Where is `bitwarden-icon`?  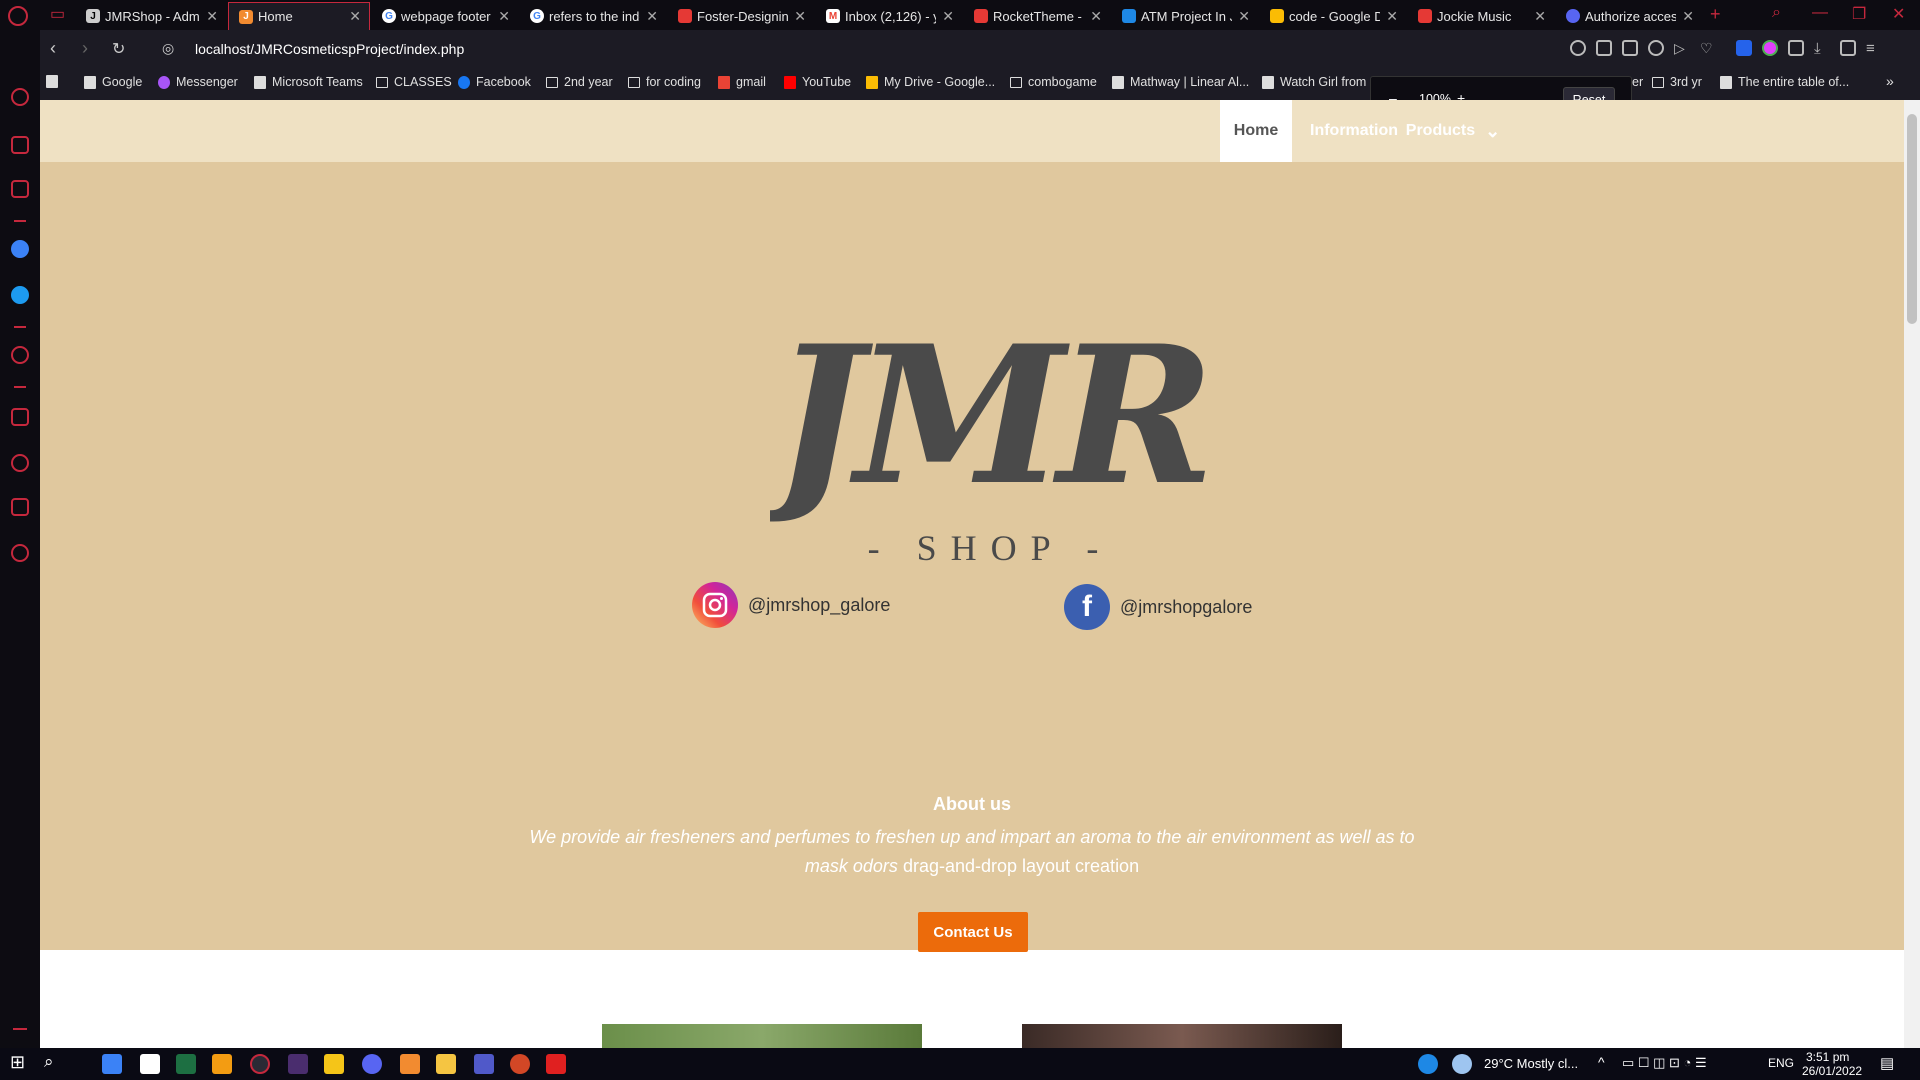
bitwarden-icon is located at coordinates (1744, 48).